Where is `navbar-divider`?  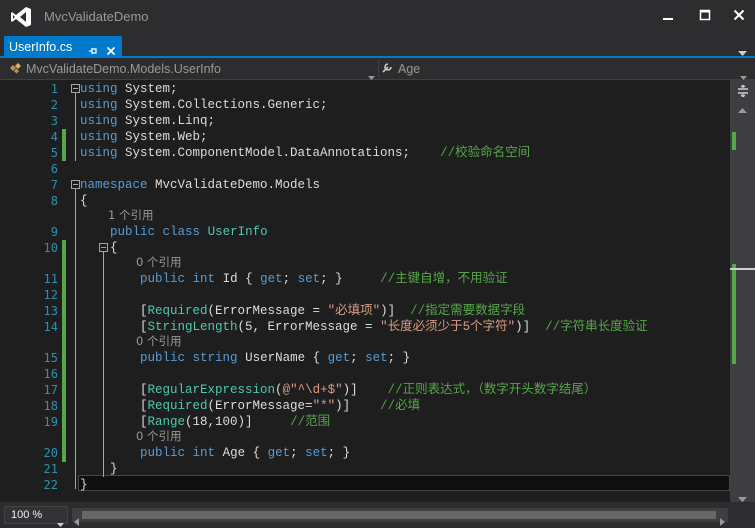
navbar-divider is located at coordinates (378, 69).